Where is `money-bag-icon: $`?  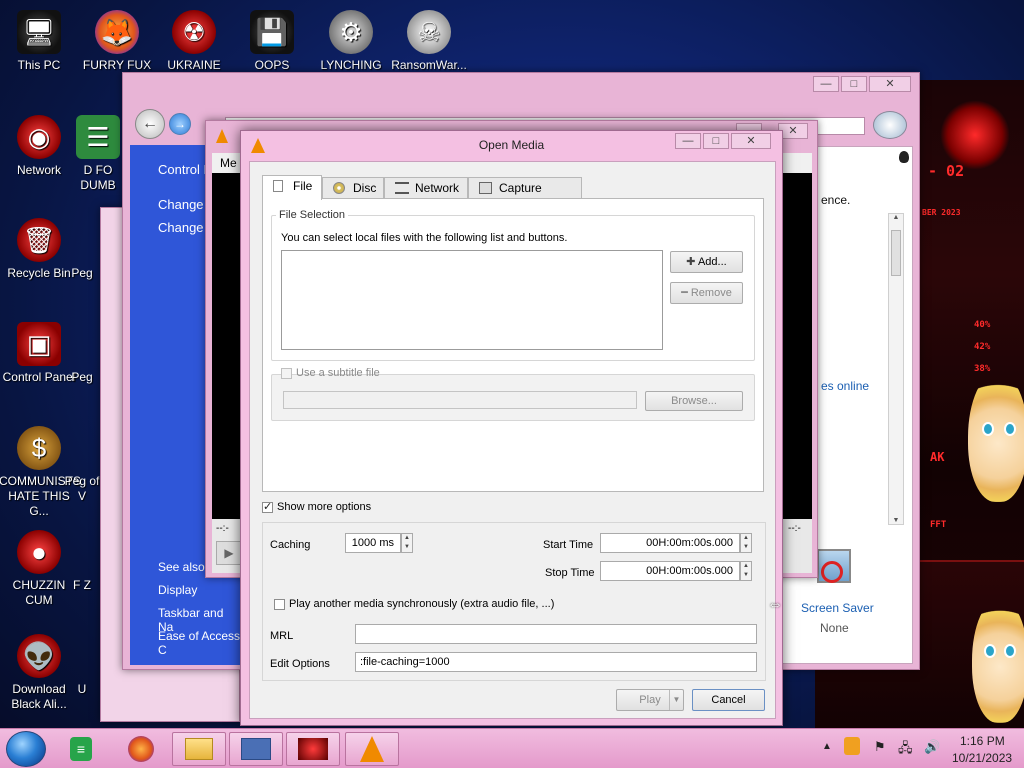 money-bag-icon: $ is located at coordinates (39, 448).